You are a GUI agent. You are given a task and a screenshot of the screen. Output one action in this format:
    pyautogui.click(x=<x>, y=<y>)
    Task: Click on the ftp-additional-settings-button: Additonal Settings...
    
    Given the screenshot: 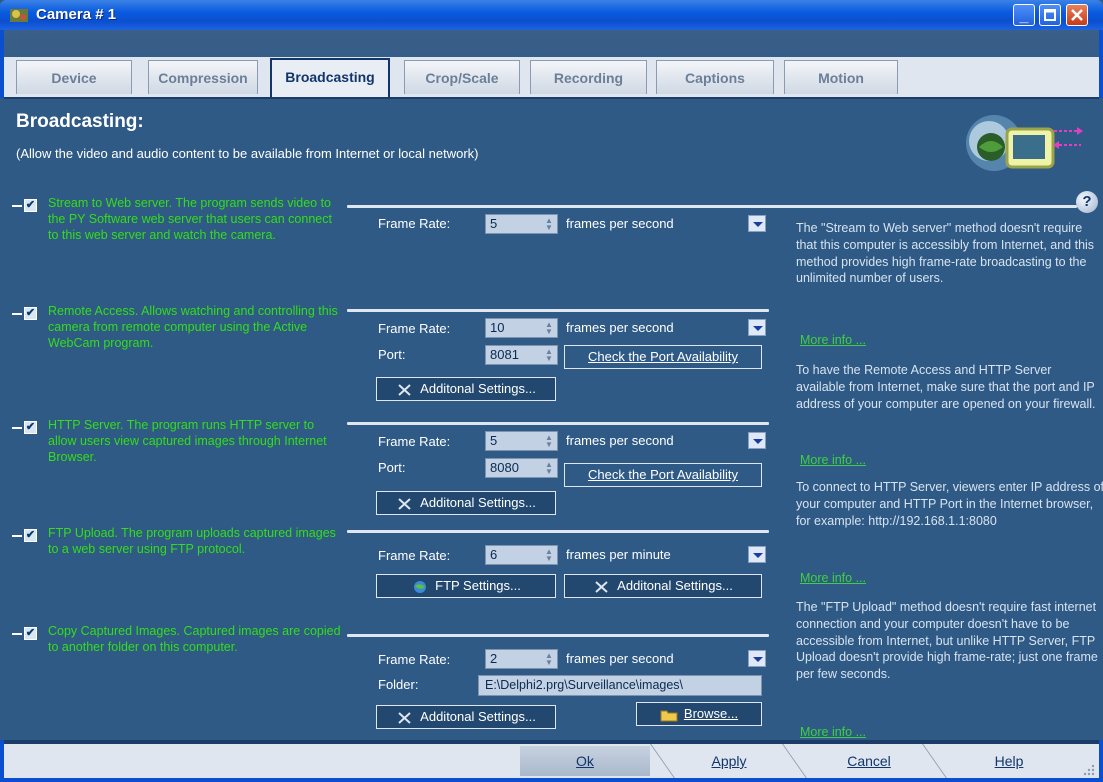 What is the action you would take?
    pyautogui.click(x=663, y=586)
    